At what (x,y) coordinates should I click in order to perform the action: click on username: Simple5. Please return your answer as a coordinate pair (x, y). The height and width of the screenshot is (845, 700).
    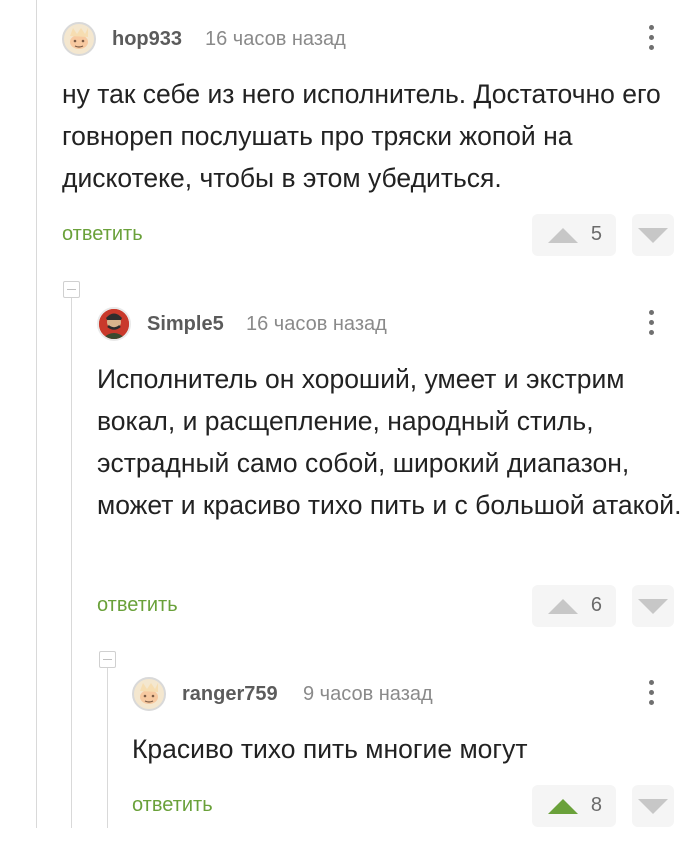
    Looking at the image, I should click on (185, 324).